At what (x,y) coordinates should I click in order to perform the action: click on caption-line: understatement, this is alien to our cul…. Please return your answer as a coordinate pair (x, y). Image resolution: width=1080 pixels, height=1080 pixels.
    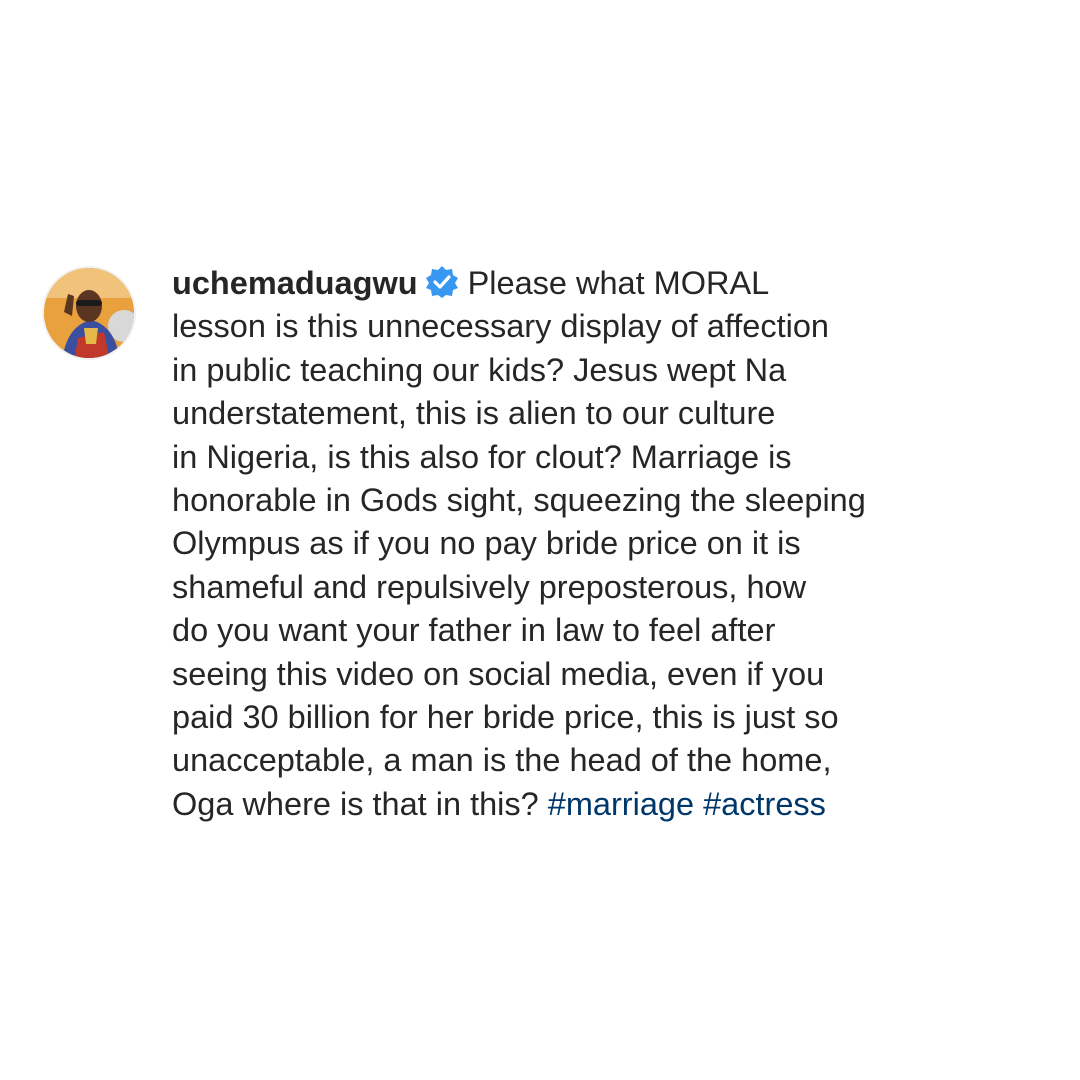
    Looking at the image, I should click on (474, 413).